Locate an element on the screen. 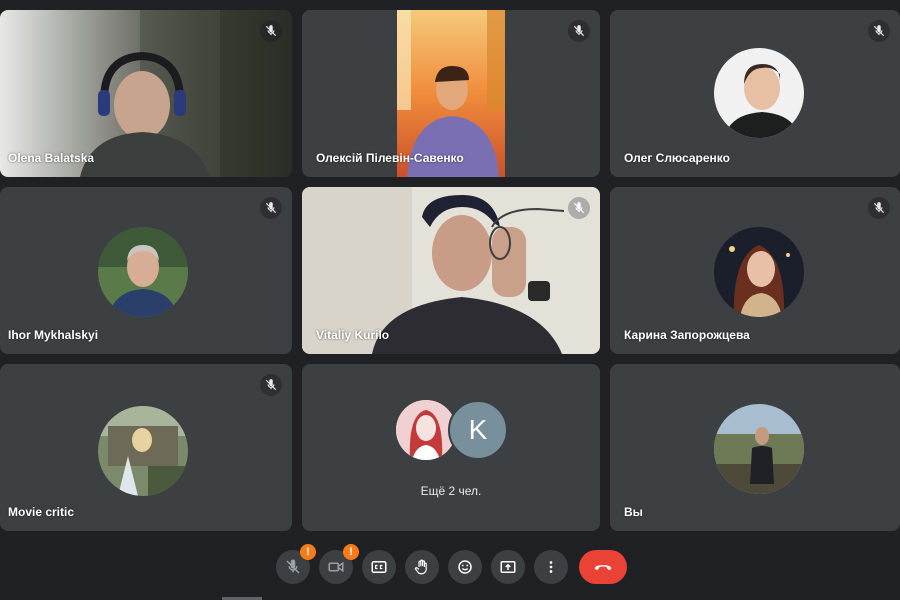 The width and height of the screenshot is (900, 600). more-vert-icon is located at coordinates (551, 567).